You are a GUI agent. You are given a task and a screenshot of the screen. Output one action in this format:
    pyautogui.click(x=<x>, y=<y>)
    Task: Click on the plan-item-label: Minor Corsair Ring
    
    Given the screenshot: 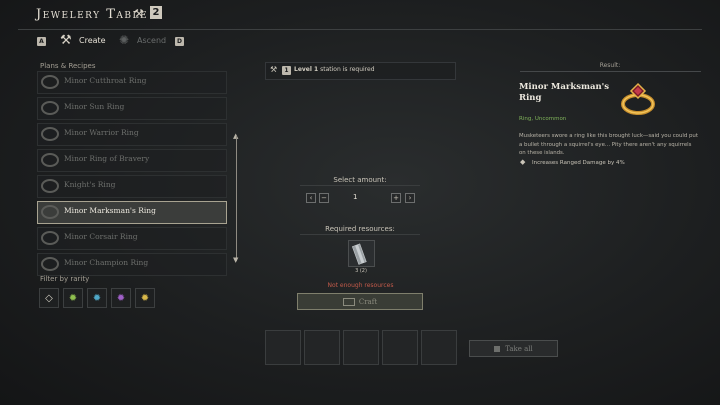 What is the action you would take?
    pyautogui.click(x=101, y=236)
    